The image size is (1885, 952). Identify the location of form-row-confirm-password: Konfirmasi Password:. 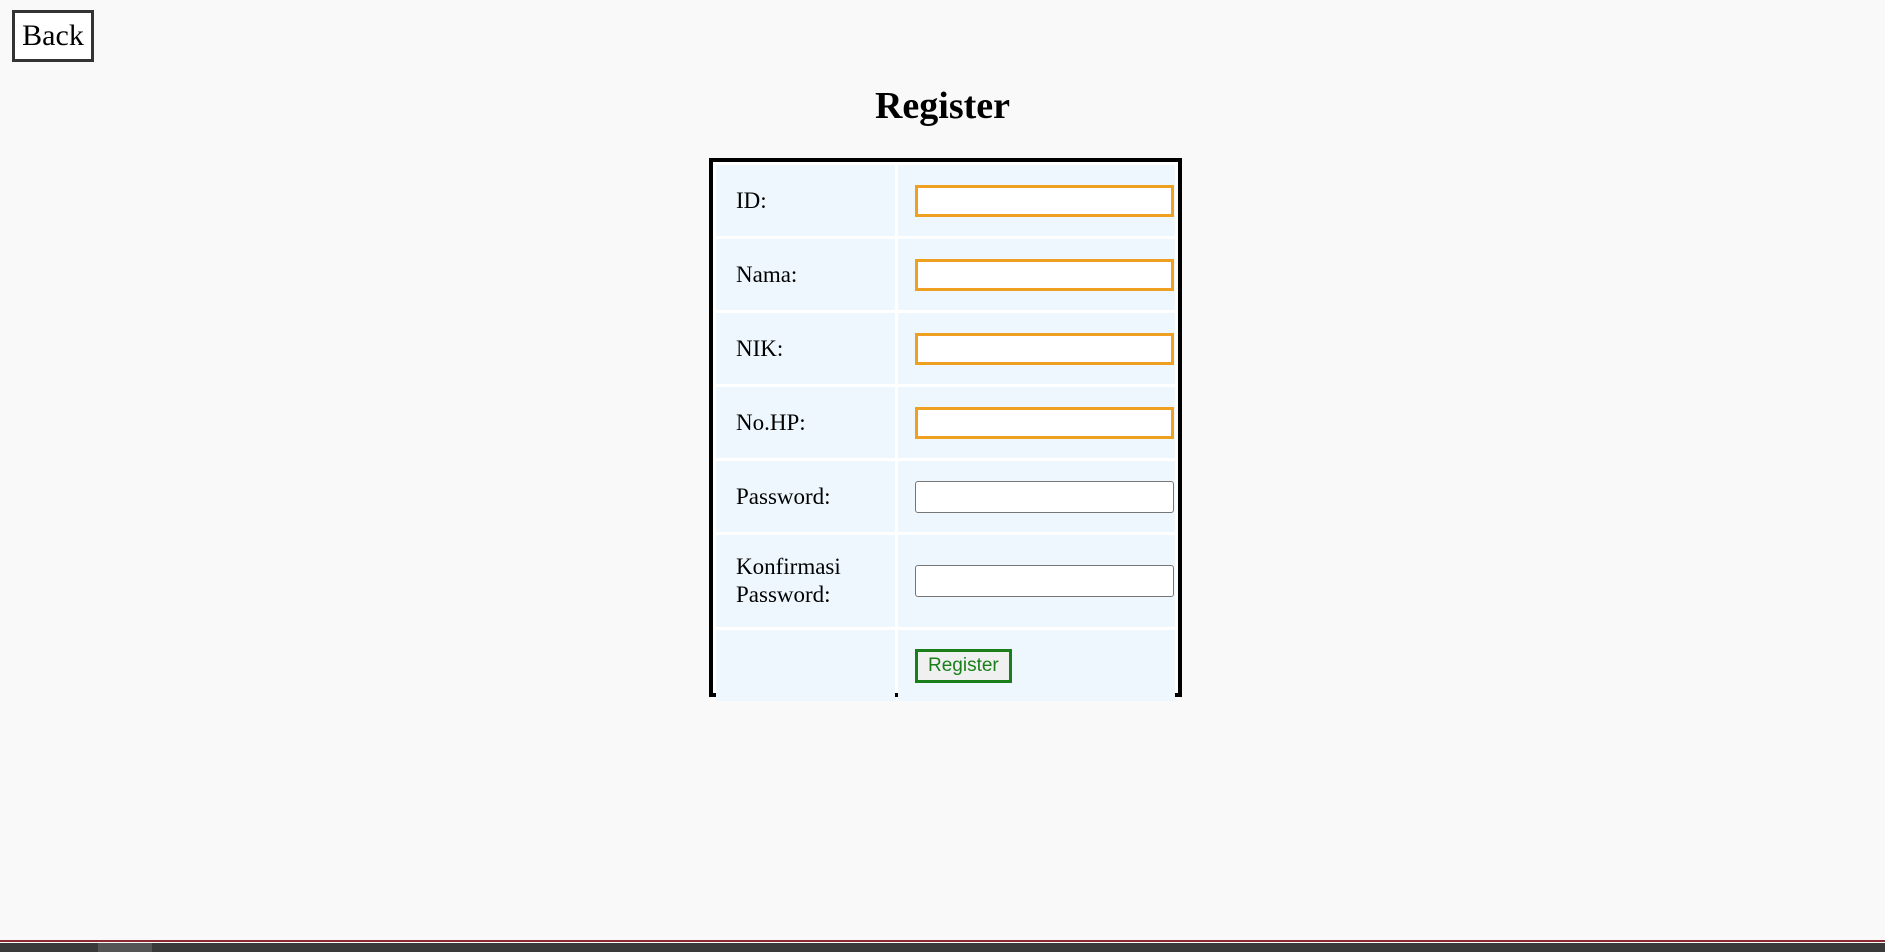
(945, 581).